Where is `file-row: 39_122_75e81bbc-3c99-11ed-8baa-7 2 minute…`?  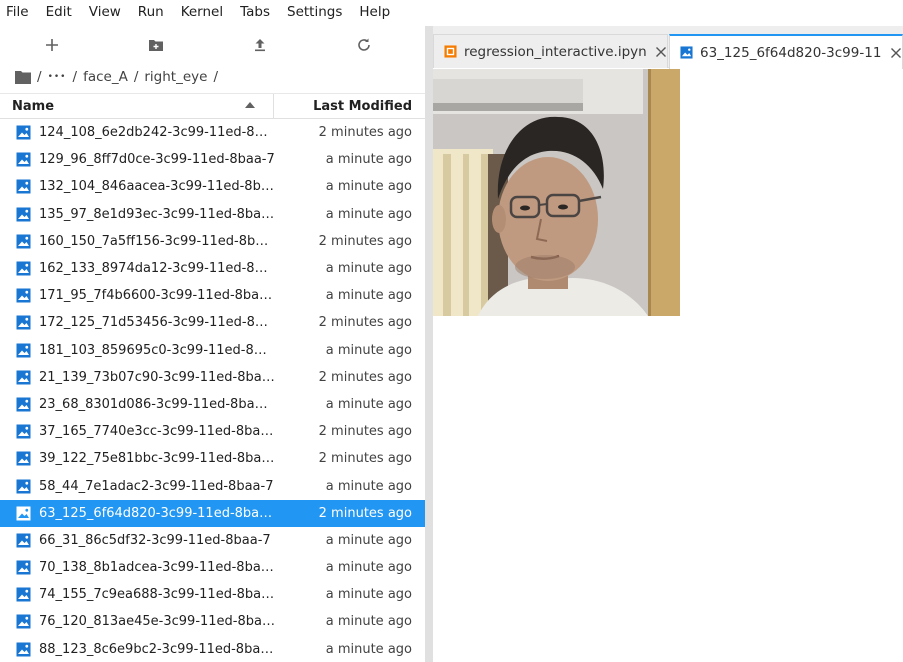 file-row: 39_122_75e81bbc-3c99-11ed-8baa-7 2 minute… is located at coordinates (212, 458).